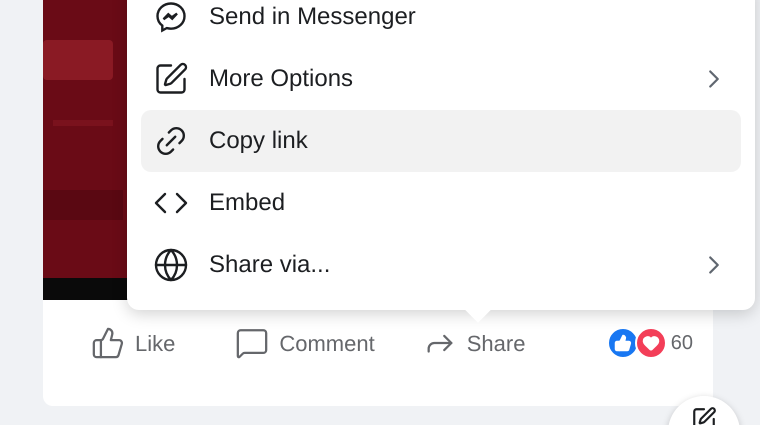 This screenshot has height=425, width=760. What do you see at coordinates (441, 141) in the screenshot?
I see `menu-item: Copy link` at bounding box center [441, 141].